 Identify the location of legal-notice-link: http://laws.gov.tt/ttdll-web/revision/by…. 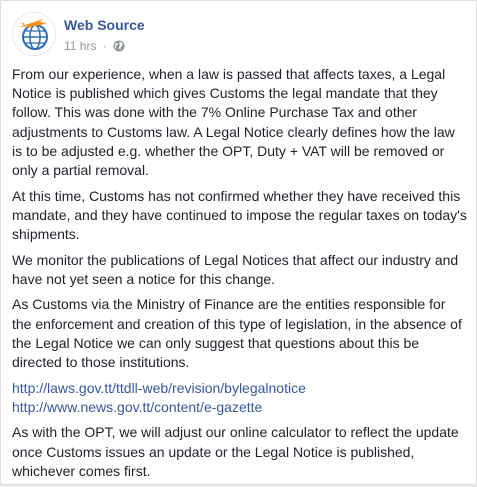
(239, 388).